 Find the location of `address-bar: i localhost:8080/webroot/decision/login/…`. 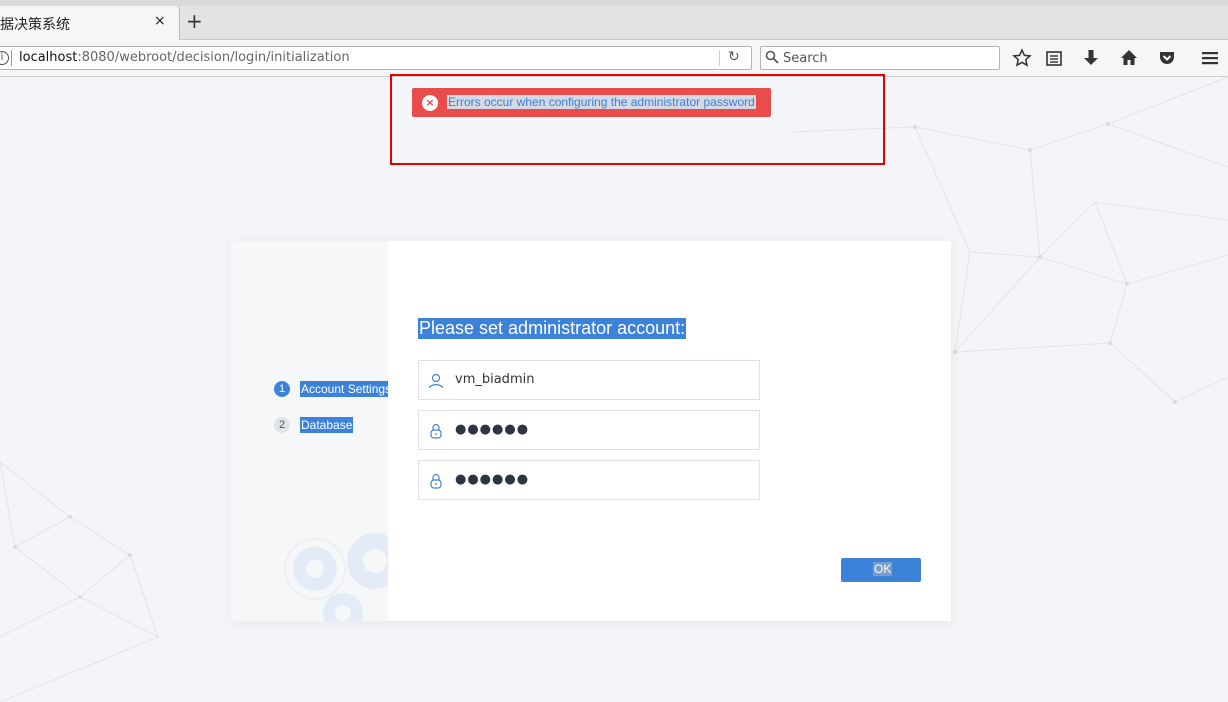

address-bar: i localhost:8080/webroot/decision/login/… is located at coordinates (376, 58).